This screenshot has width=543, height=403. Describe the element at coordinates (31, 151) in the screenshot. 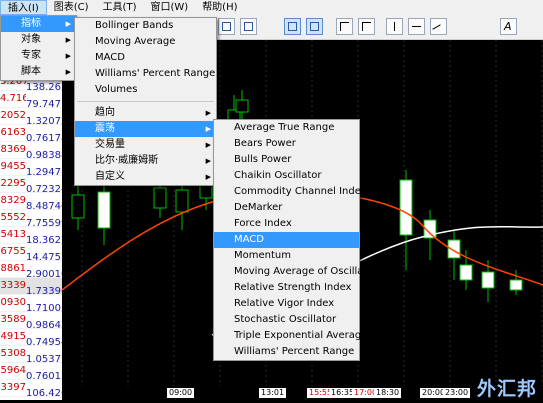

I see `data-row: 83690.98388` at that location.